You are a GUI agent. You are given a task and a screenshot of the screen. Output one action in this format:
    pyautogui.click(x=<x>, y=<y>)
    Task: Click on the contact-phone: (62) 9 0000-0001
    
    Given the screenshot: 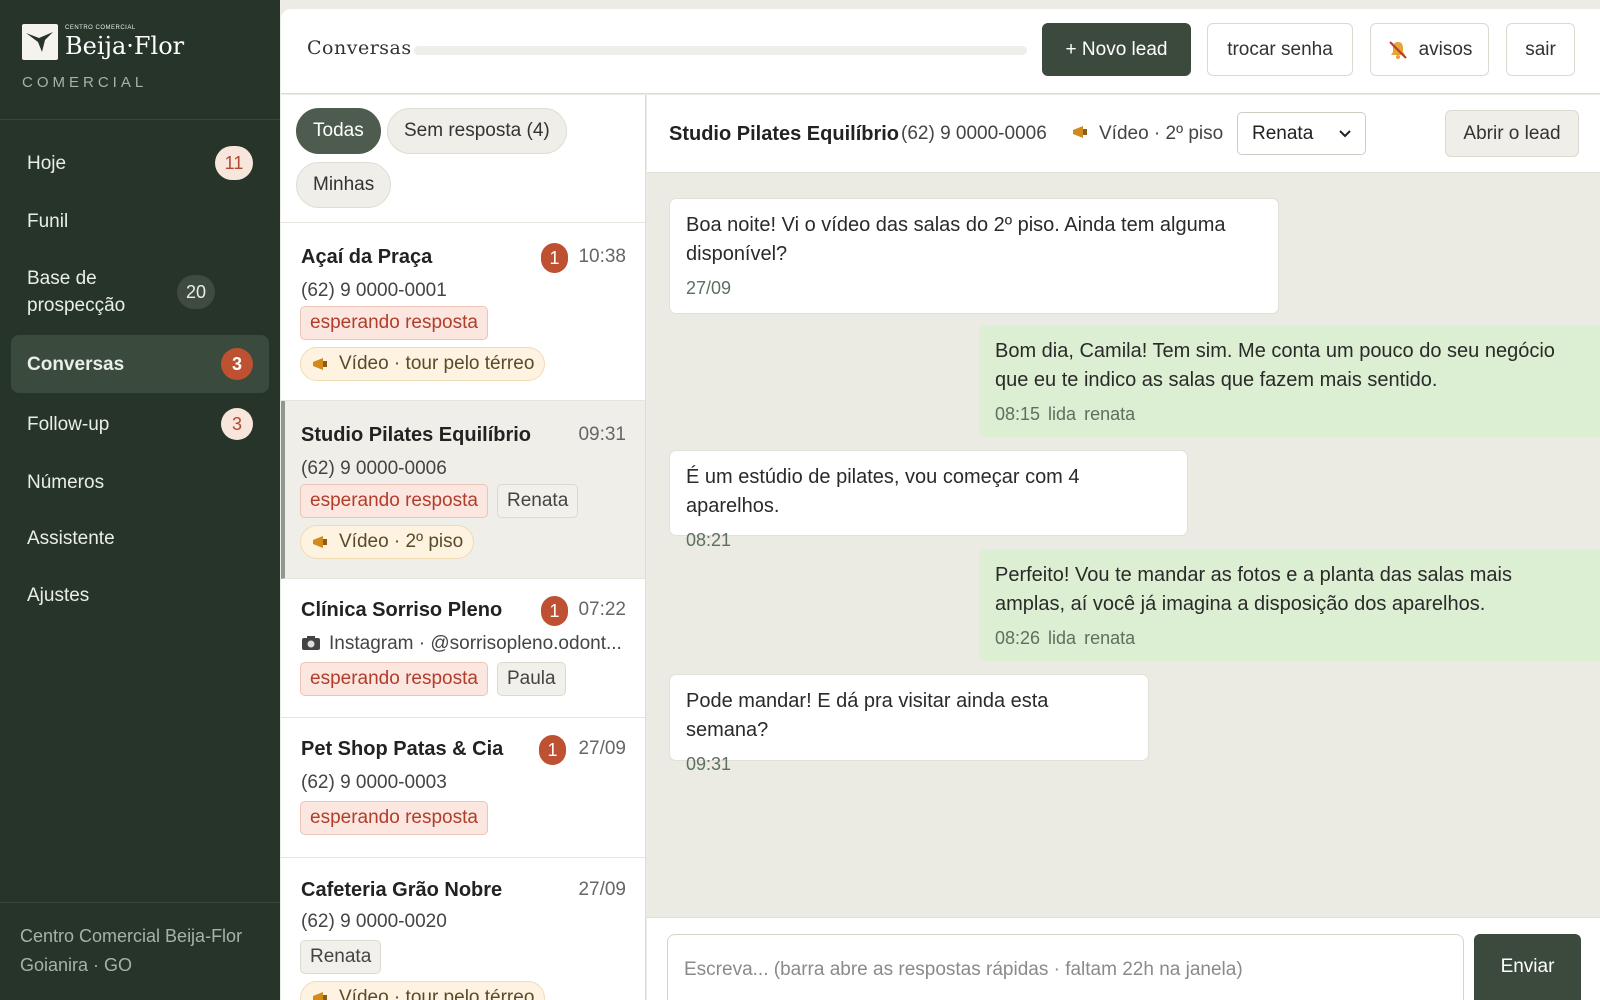 What is the action you would take?
    pyautogui.click(x=374, y=290)
    